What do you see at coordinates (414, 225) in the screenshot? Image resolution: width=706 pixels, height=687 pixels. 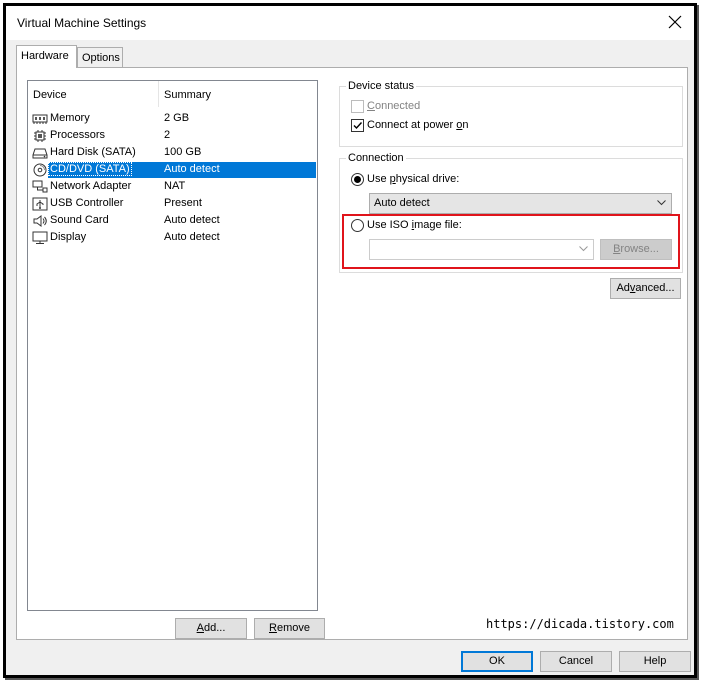 I see `use-iso-image-label: Use ISO image file:` at bounding box center [414, 225].